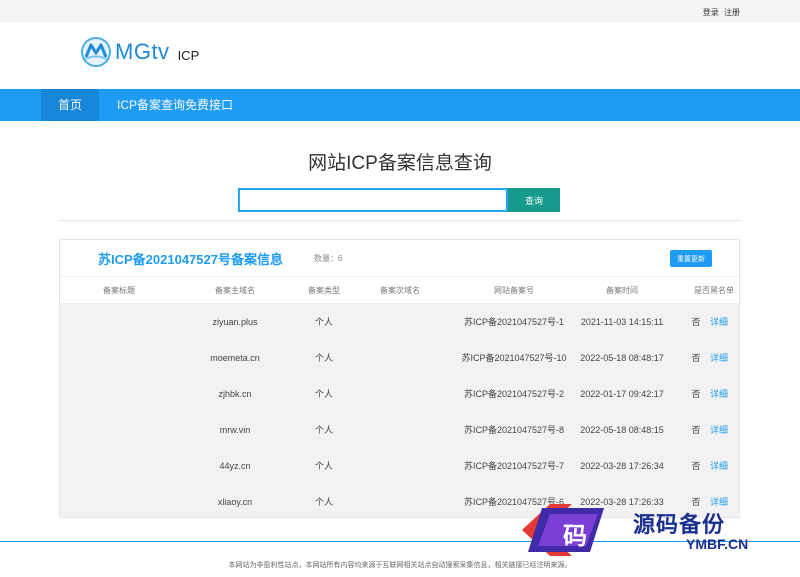 The image size is (800, 577). I want to click on nav-home: 首页, so click(70, 105).